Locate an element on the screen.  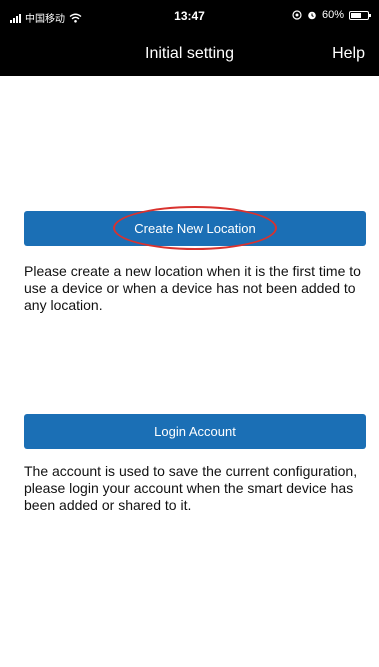
battery-level is located at coordinates (356, 15).